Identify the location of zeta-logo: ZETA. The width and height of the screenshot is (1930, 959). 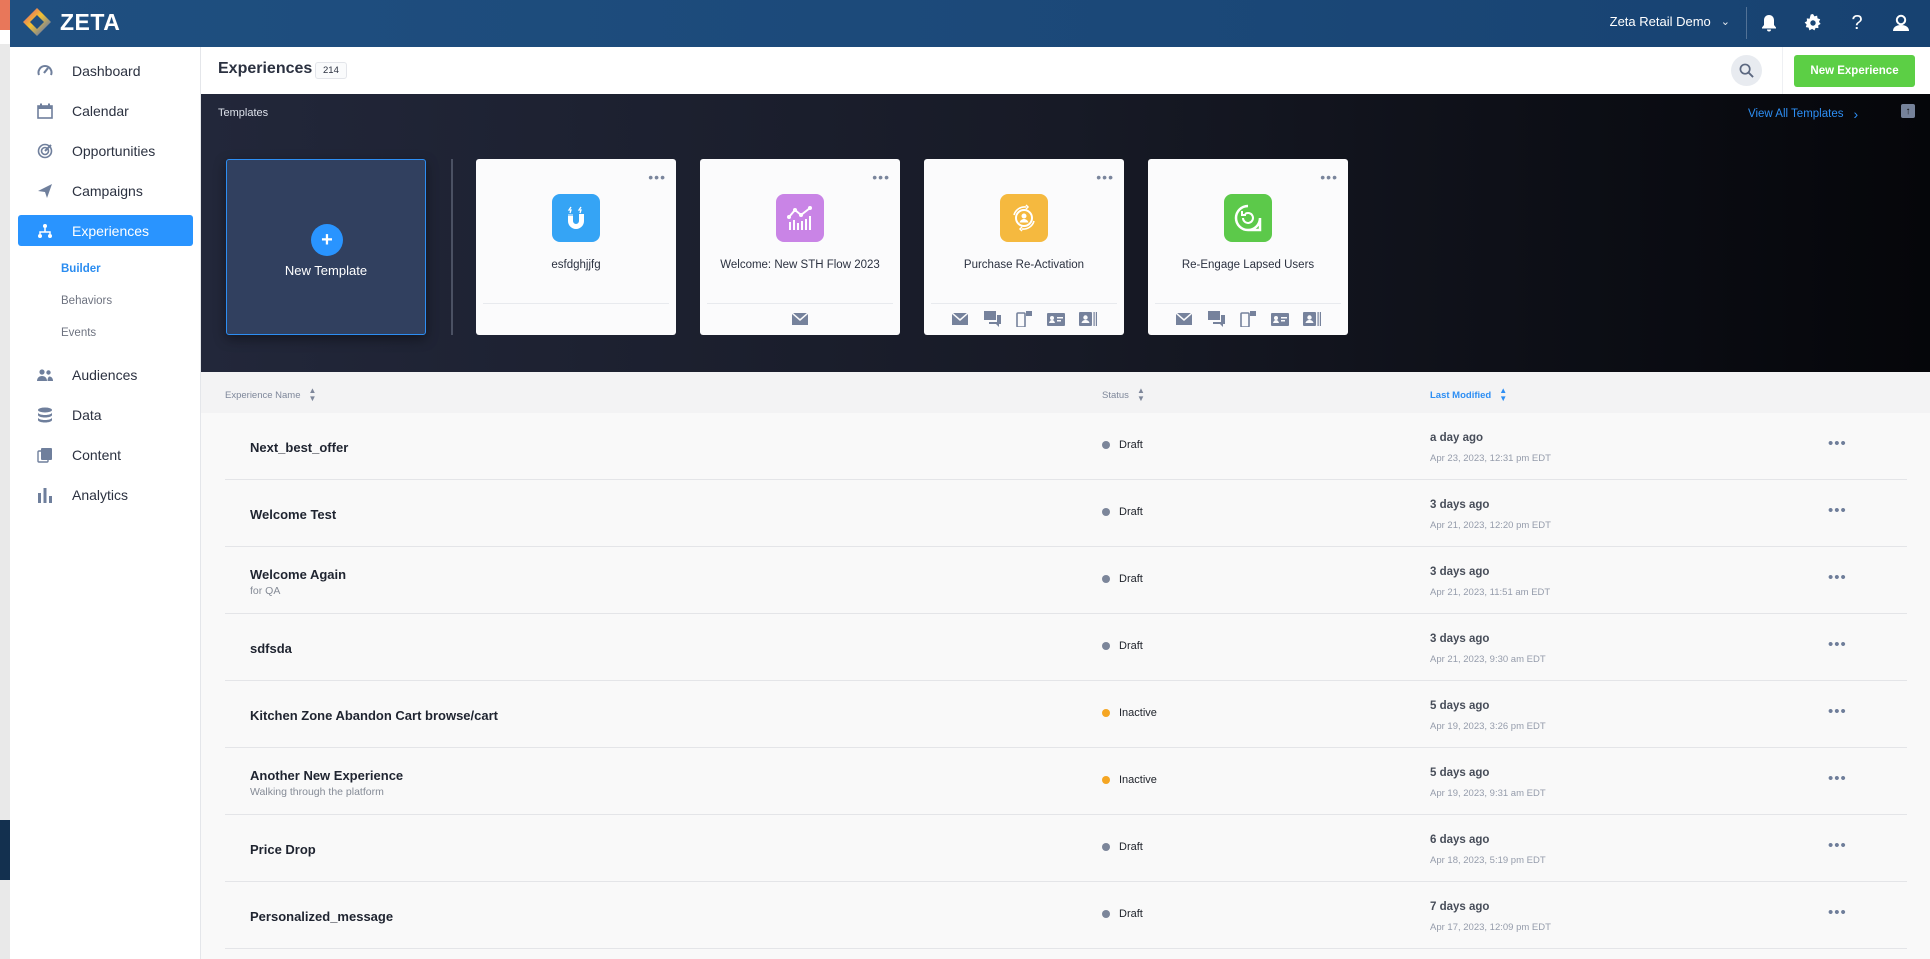
(71, 22).